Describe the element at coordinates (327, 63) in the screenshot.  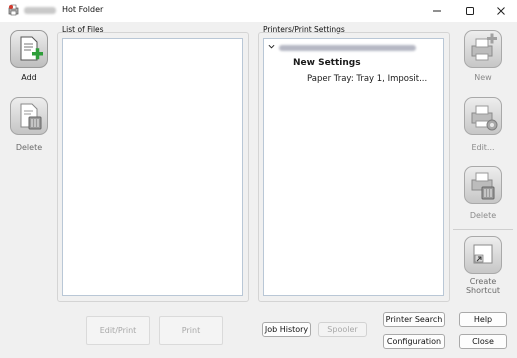
I see `settings-node: New Settings` at that location.